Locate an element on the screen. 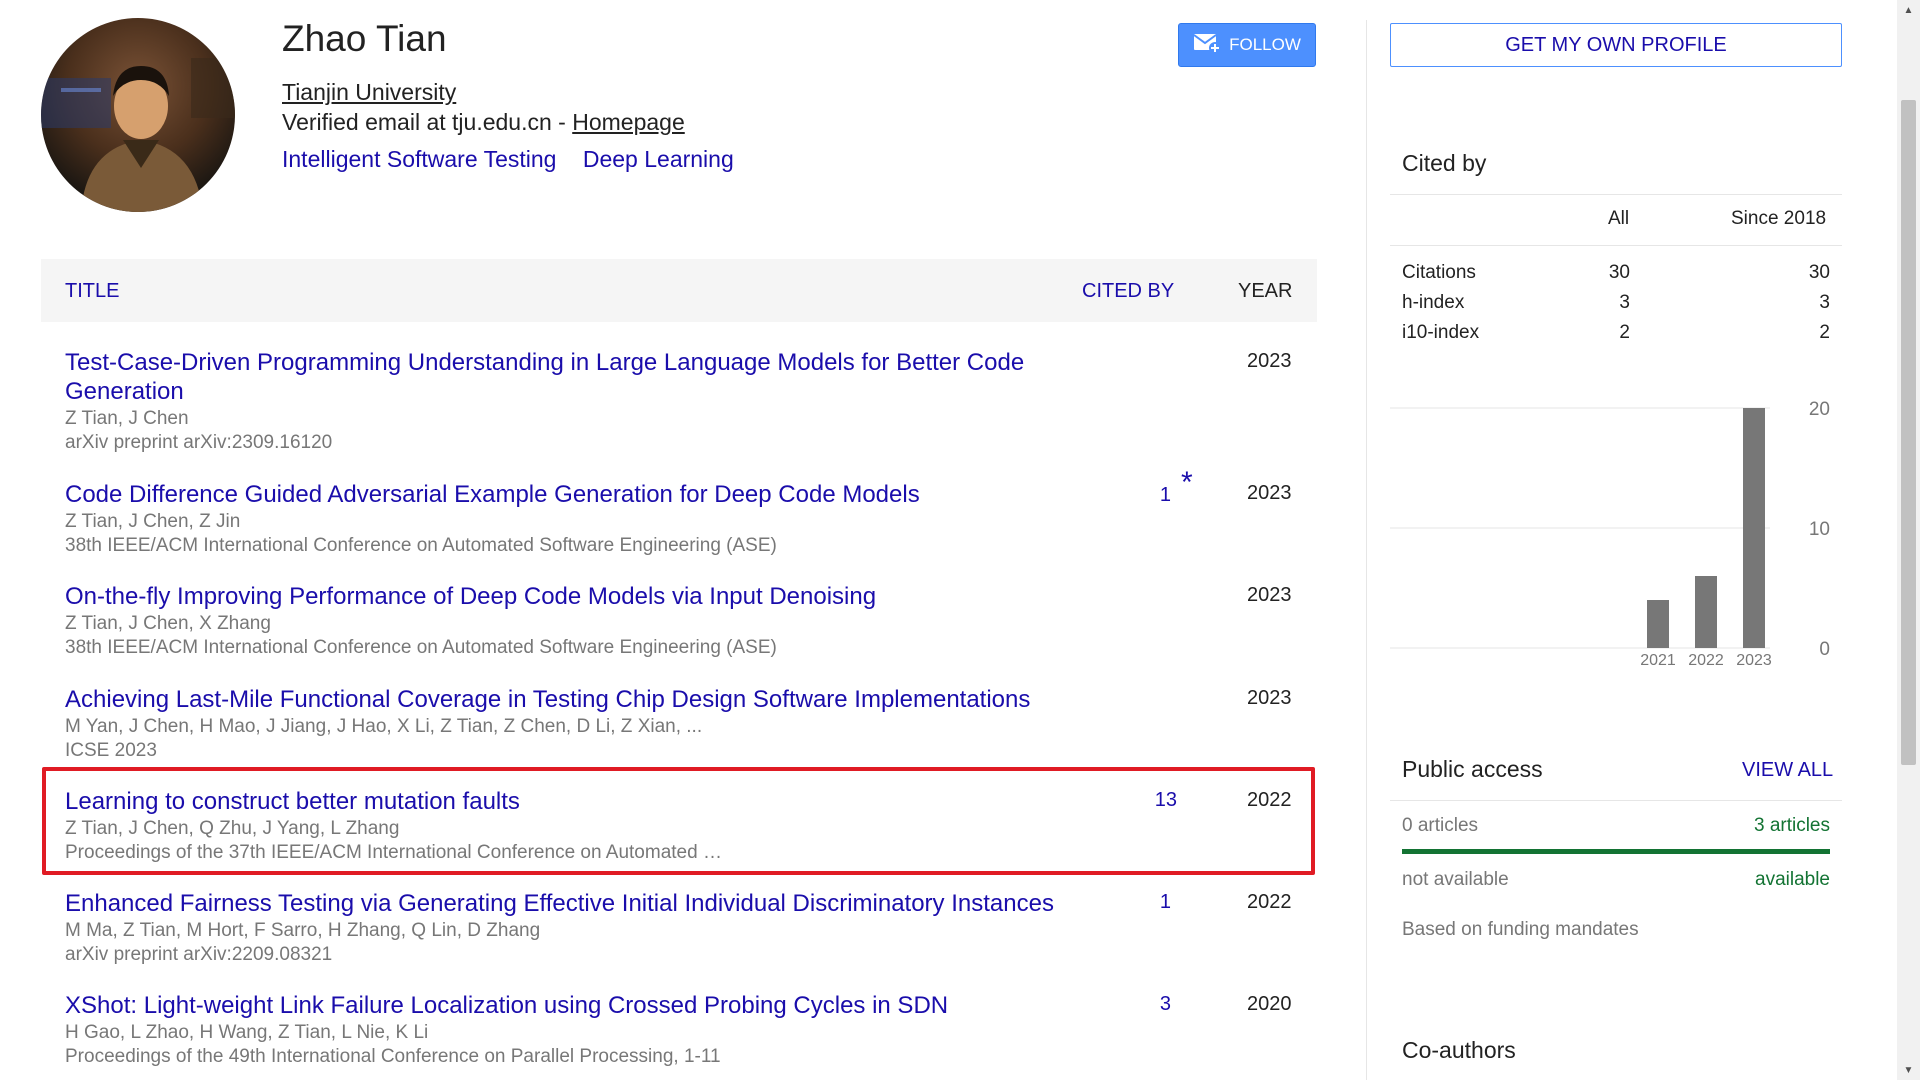  email-text: Verified email at tju.edu.cn - is located at coordinates (427, 122).